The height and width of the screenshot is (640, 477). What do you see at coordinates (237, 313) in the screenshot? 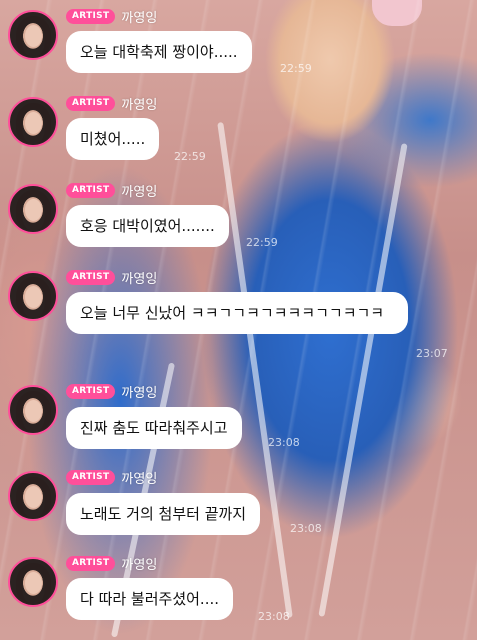
I see `message-bubble: 오늘 너무 신났어 ㅋㅋㄱㄱㅋㄱㅋㅋㅋㄱㄱㅋㄱㅋ` at bounding box center [237, 313].